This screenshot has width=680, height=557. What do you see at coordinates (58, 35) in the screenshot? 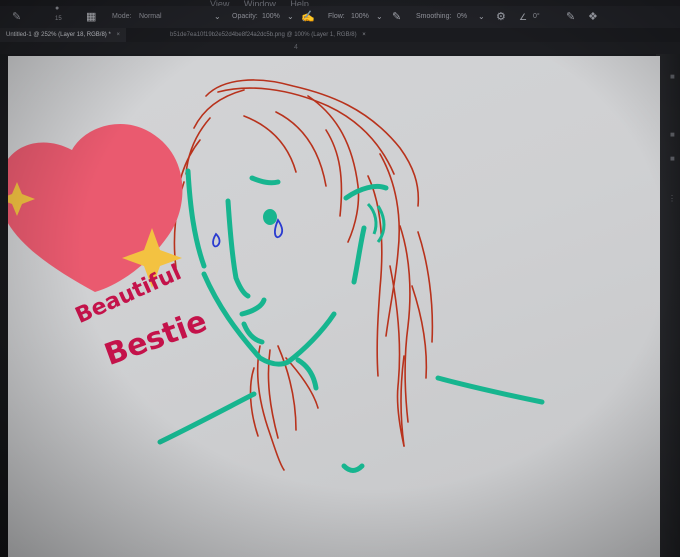
I see `tab-label: Untitled-1 @ 252% (Layer 18, RGB/8) *` at bounding box center [58, 35].